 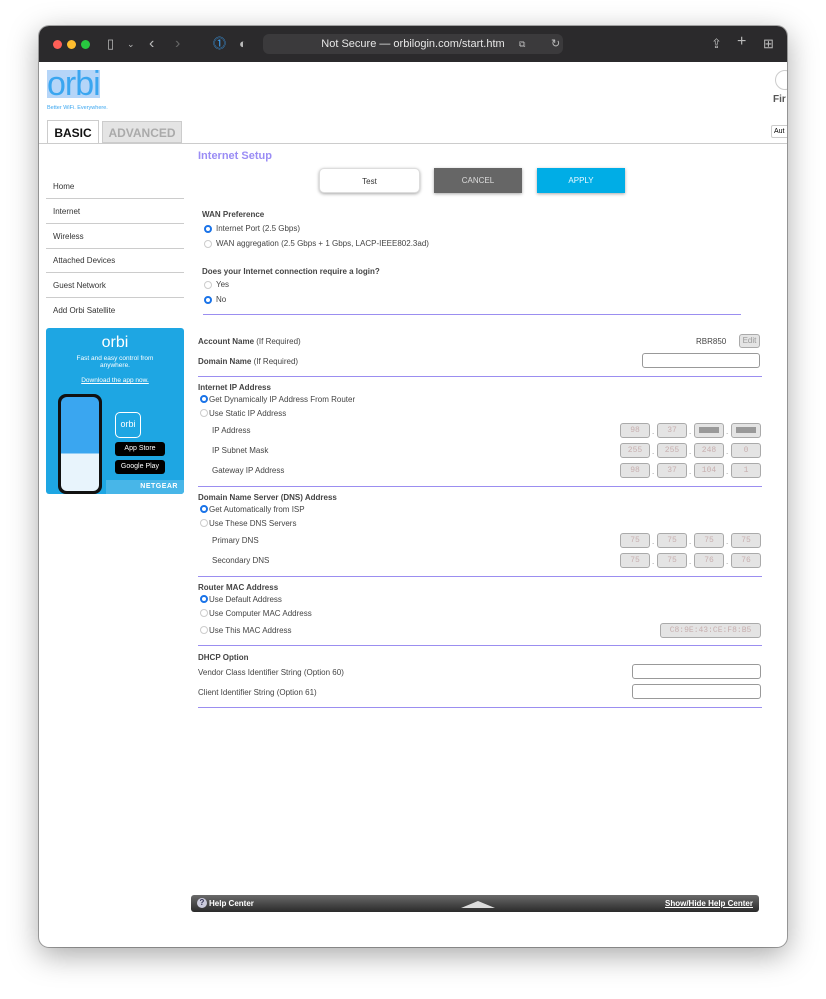 What do you see at coordinates (208, 244) in the screenshot?
I see `wan-aggregation-radio` at bounding box center [208, 244].